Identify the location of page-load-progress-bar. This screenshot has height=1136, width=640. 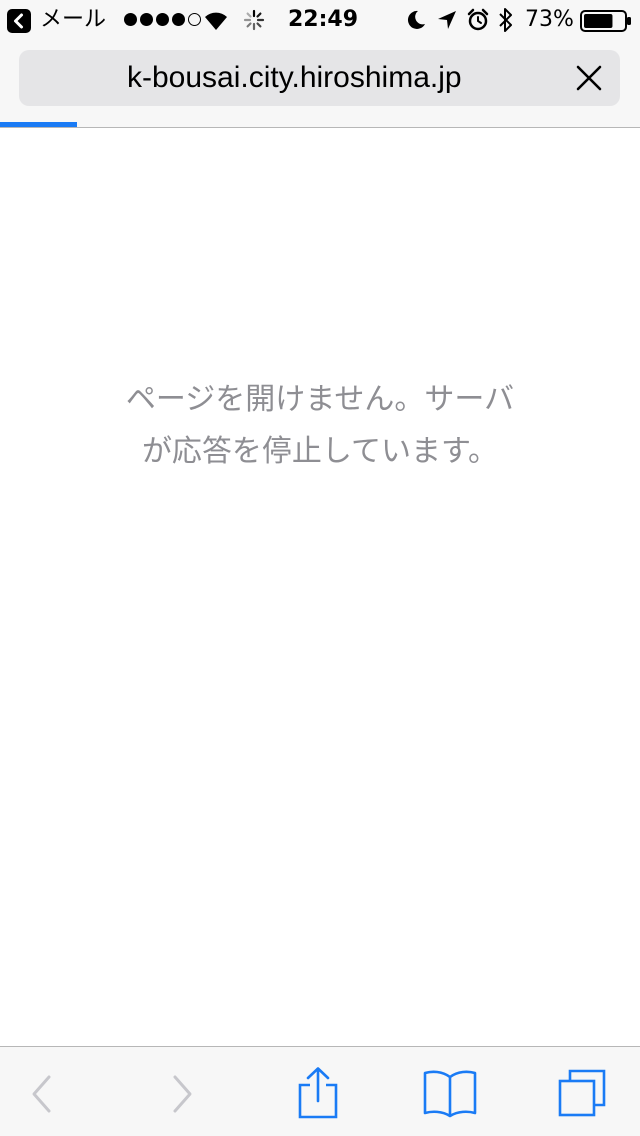
(320, 124).